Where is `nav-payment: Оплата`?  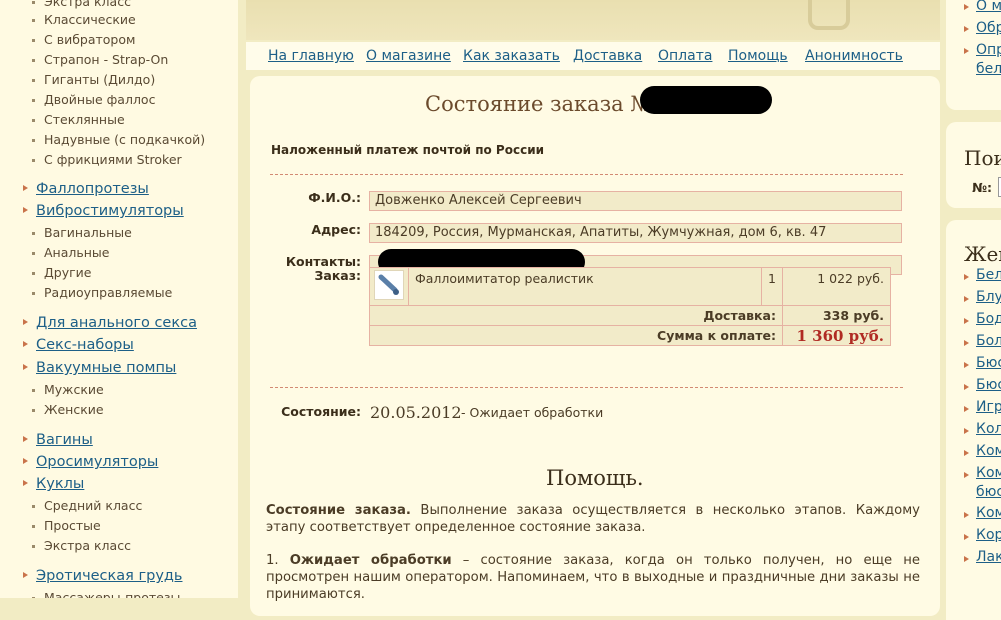
nav-payment: Оплата is located at coordinates (685, 56).